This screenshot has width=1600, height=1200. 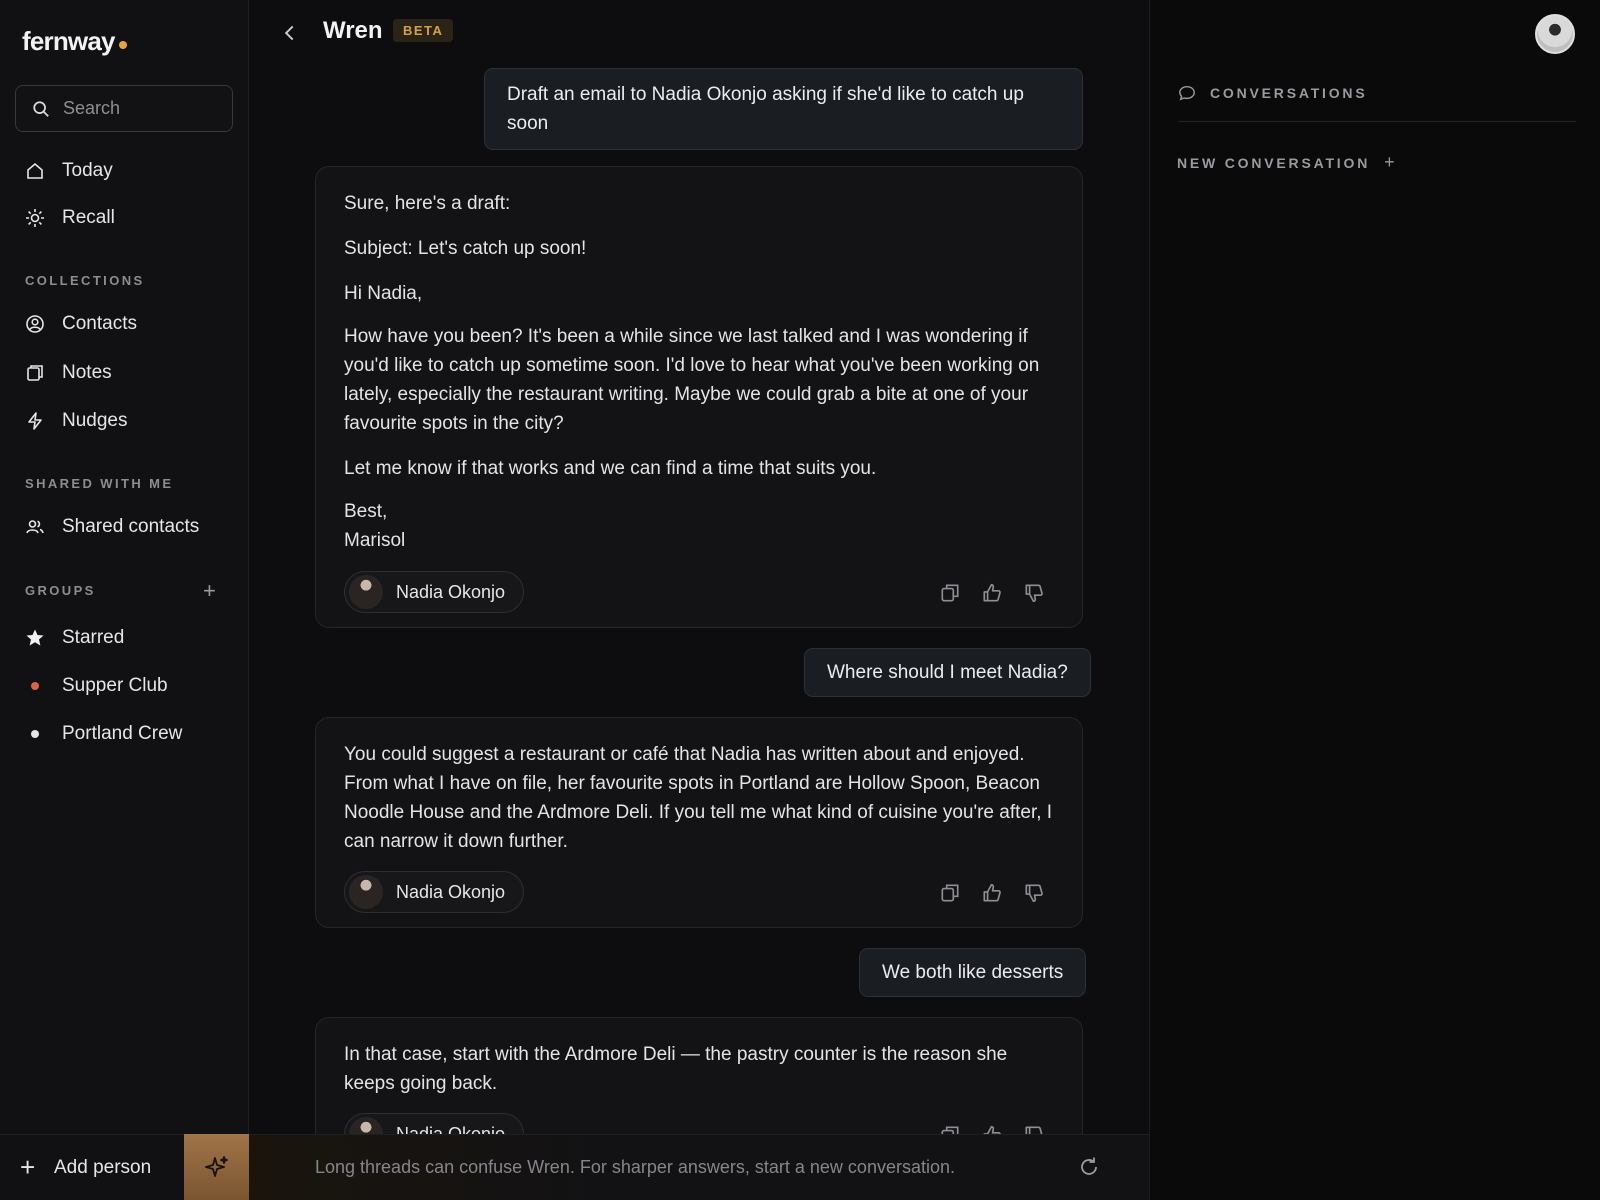 What do you see at coordinates (366, 511) in the screenshot?
I see `reply-text: Best,` at bounding box center [366, 511].